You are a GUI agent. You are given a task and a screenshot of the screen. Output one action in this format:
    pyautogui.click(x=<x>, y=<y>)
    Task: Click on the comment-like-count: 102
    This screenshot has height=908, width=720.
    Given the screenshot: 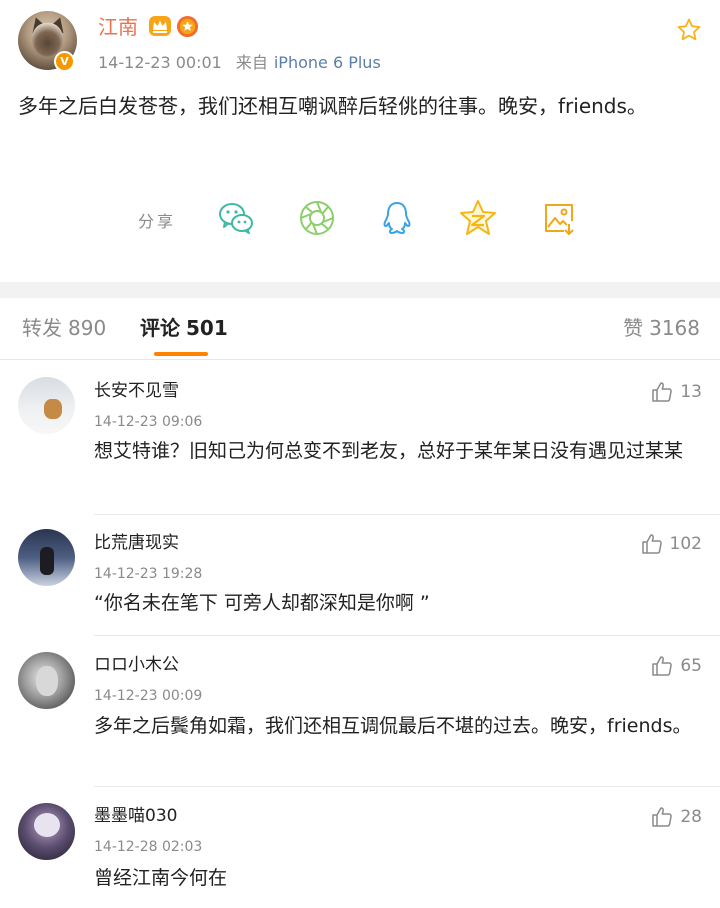 What is the action you would take?
    pyautogui.click(x=685, y=544)
    